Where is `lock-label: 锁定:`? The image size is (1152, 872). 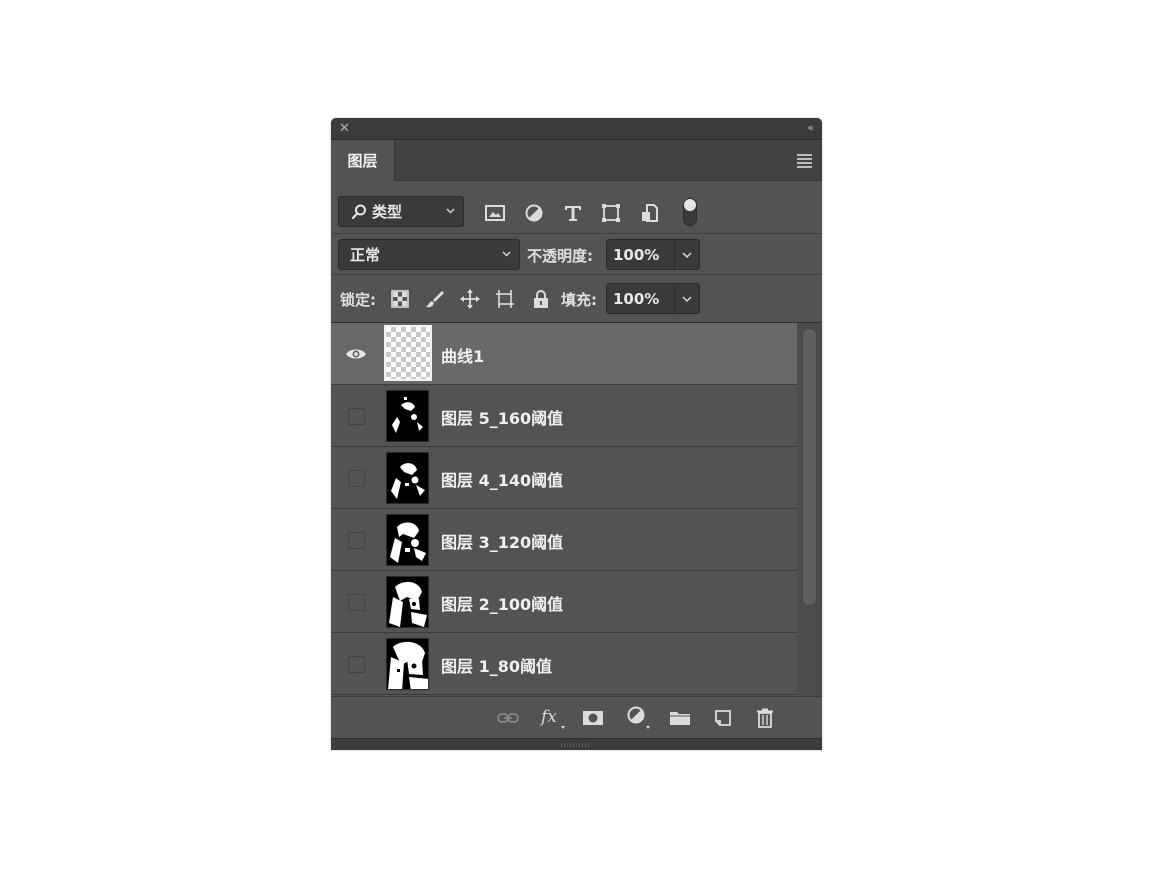
lock-label: 锁定: is located at coordinates (358, 300).